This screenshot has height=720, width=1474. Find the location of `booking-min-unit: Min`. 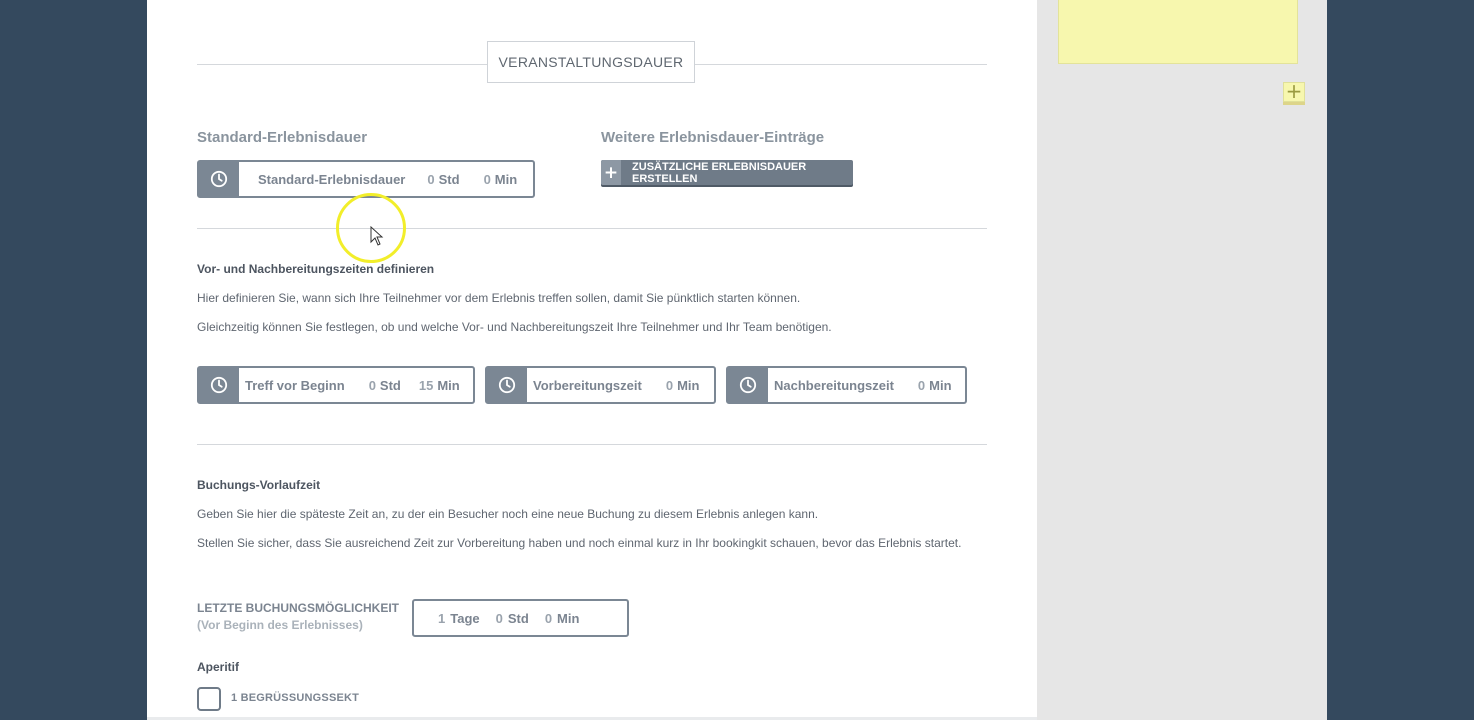

booking-min-unit: Min is located at coordinates (568, 618).